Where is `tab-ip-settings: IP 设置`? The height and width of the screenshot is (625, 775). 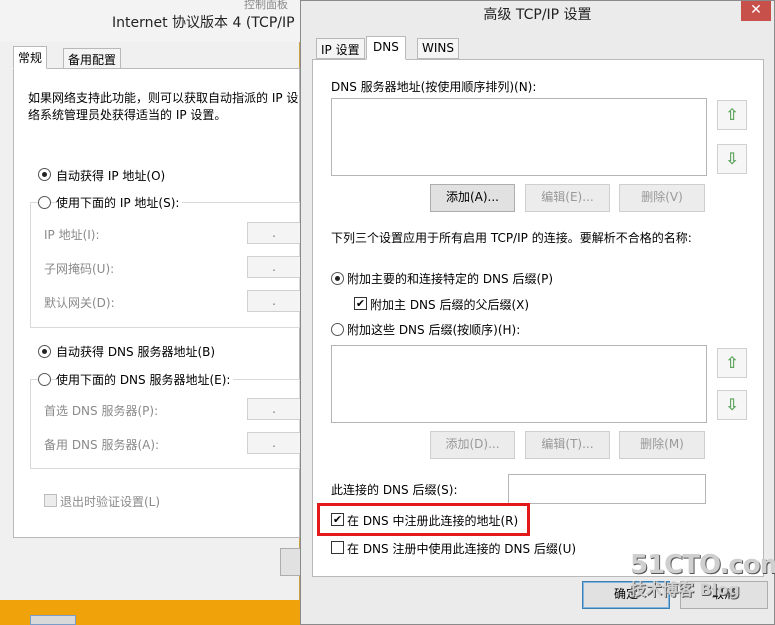 tab-ip-settings: IP 设置 is located at coordinates (340, 48).